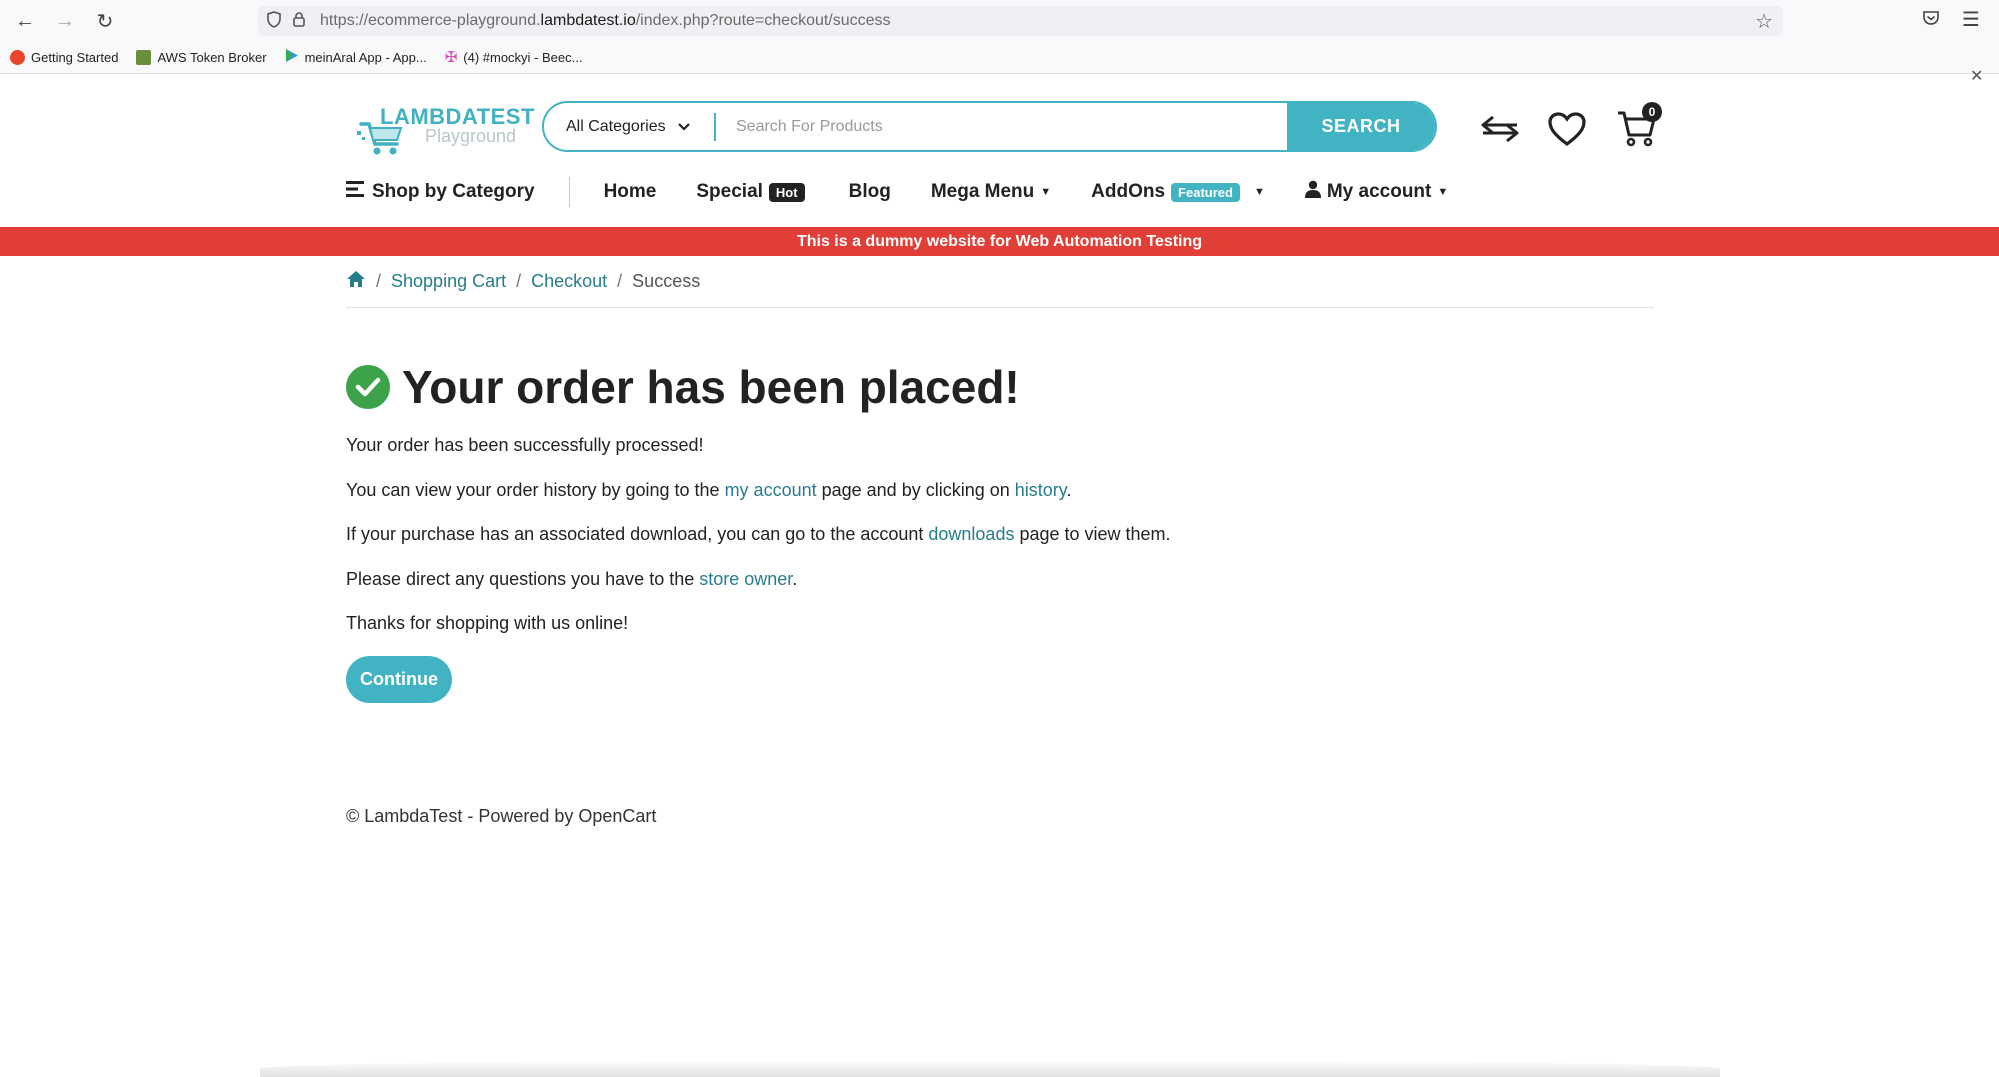 The height and width of the screenshot is (1077, 1999). I want to click on back-icon: ←, so click(25, 21).